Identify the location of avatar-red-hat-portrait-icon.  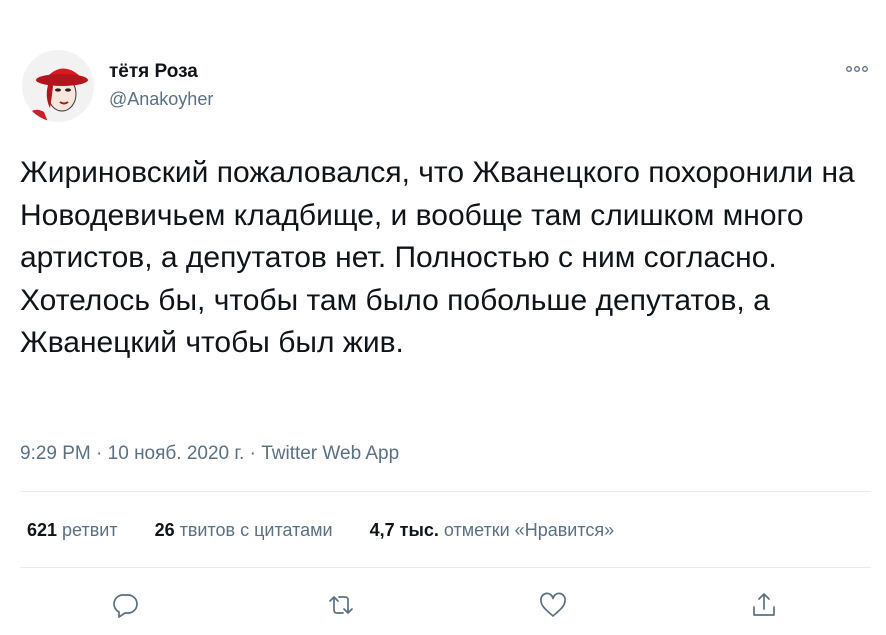
(58, 86).